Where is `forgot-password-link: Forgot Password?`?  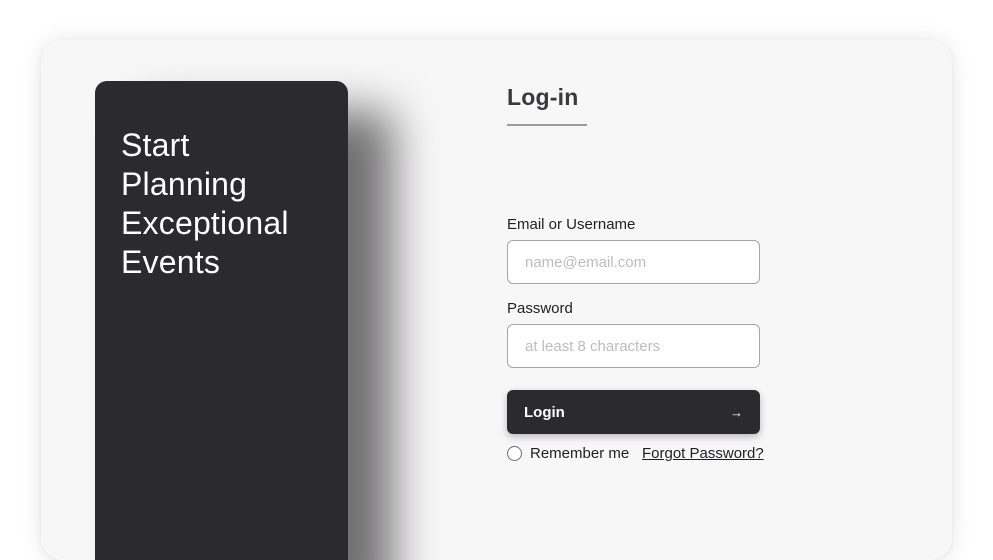 forgot-password-link: Forgot Password? is located at coordinates (703, 453).